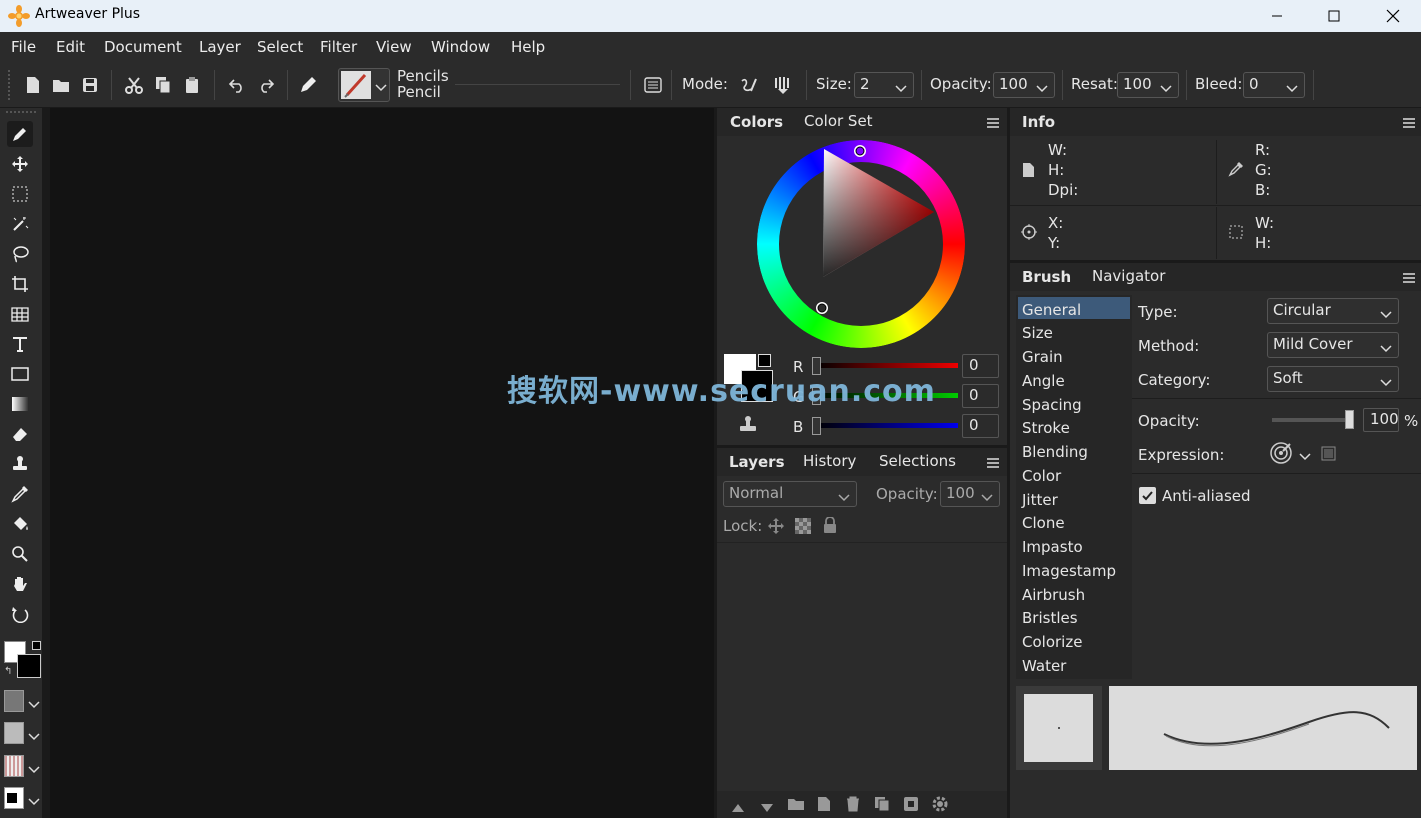 The image size is (1421, 818). I want to click on menu-window: Window, so click(460, 47).